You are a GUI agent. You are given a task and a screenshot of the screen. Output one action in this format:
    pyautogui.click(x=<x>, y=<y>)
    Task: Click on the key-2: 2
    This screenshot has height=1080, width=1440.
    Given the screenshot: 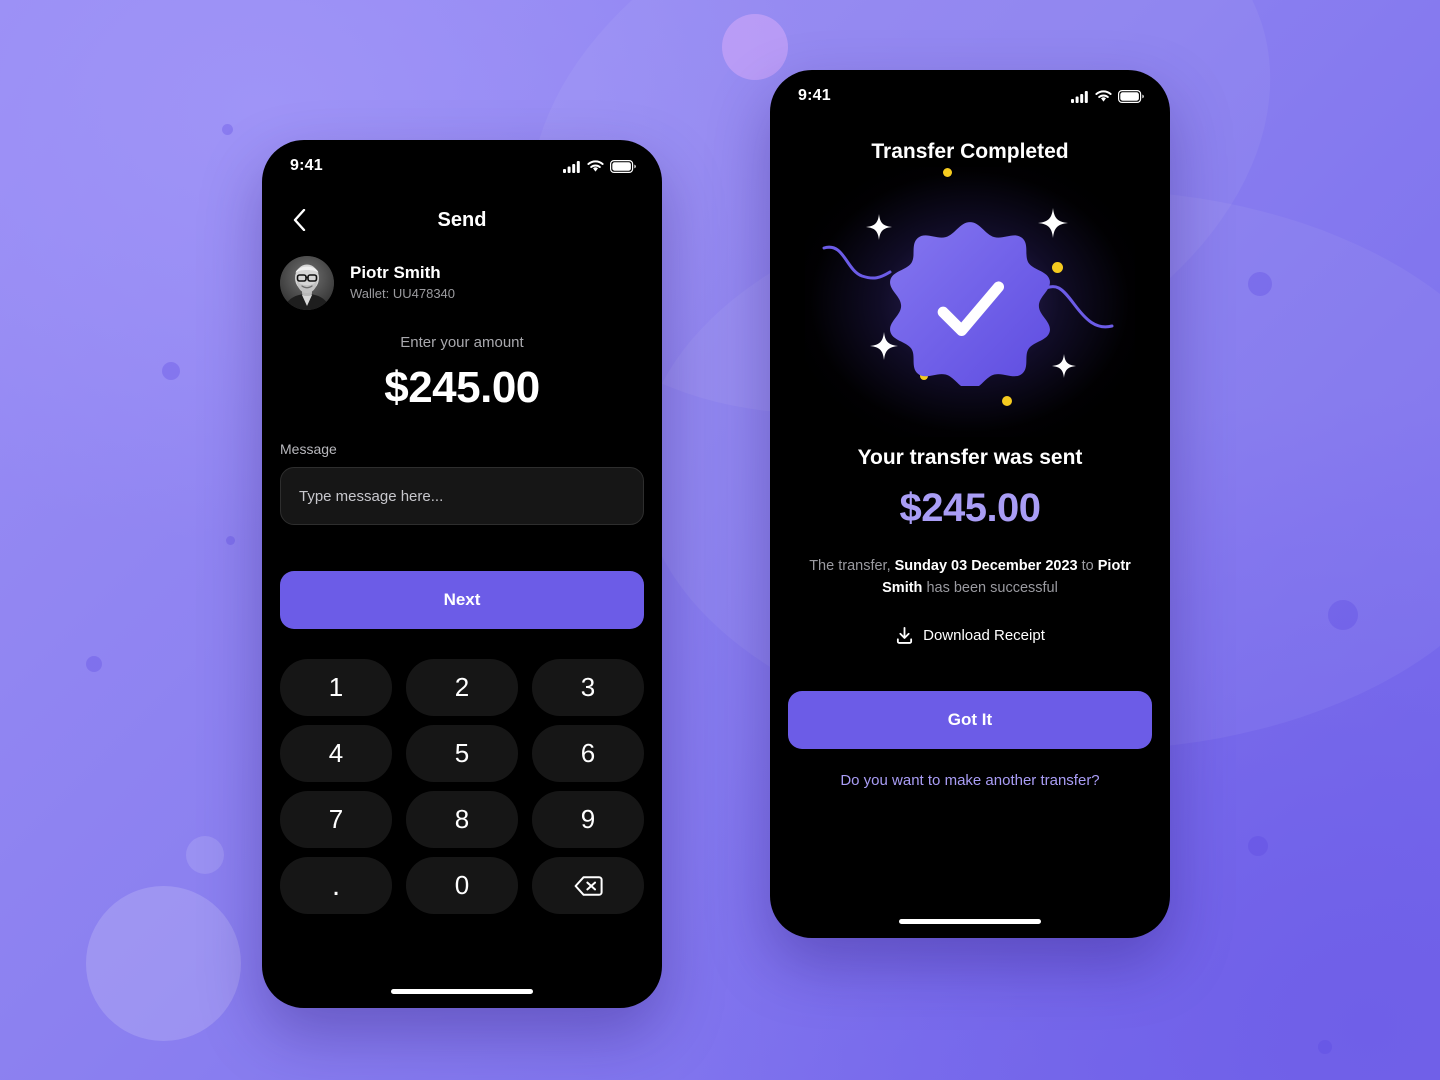 What is the action you would take?
    pyautogui.click(x=462, y=687)
    